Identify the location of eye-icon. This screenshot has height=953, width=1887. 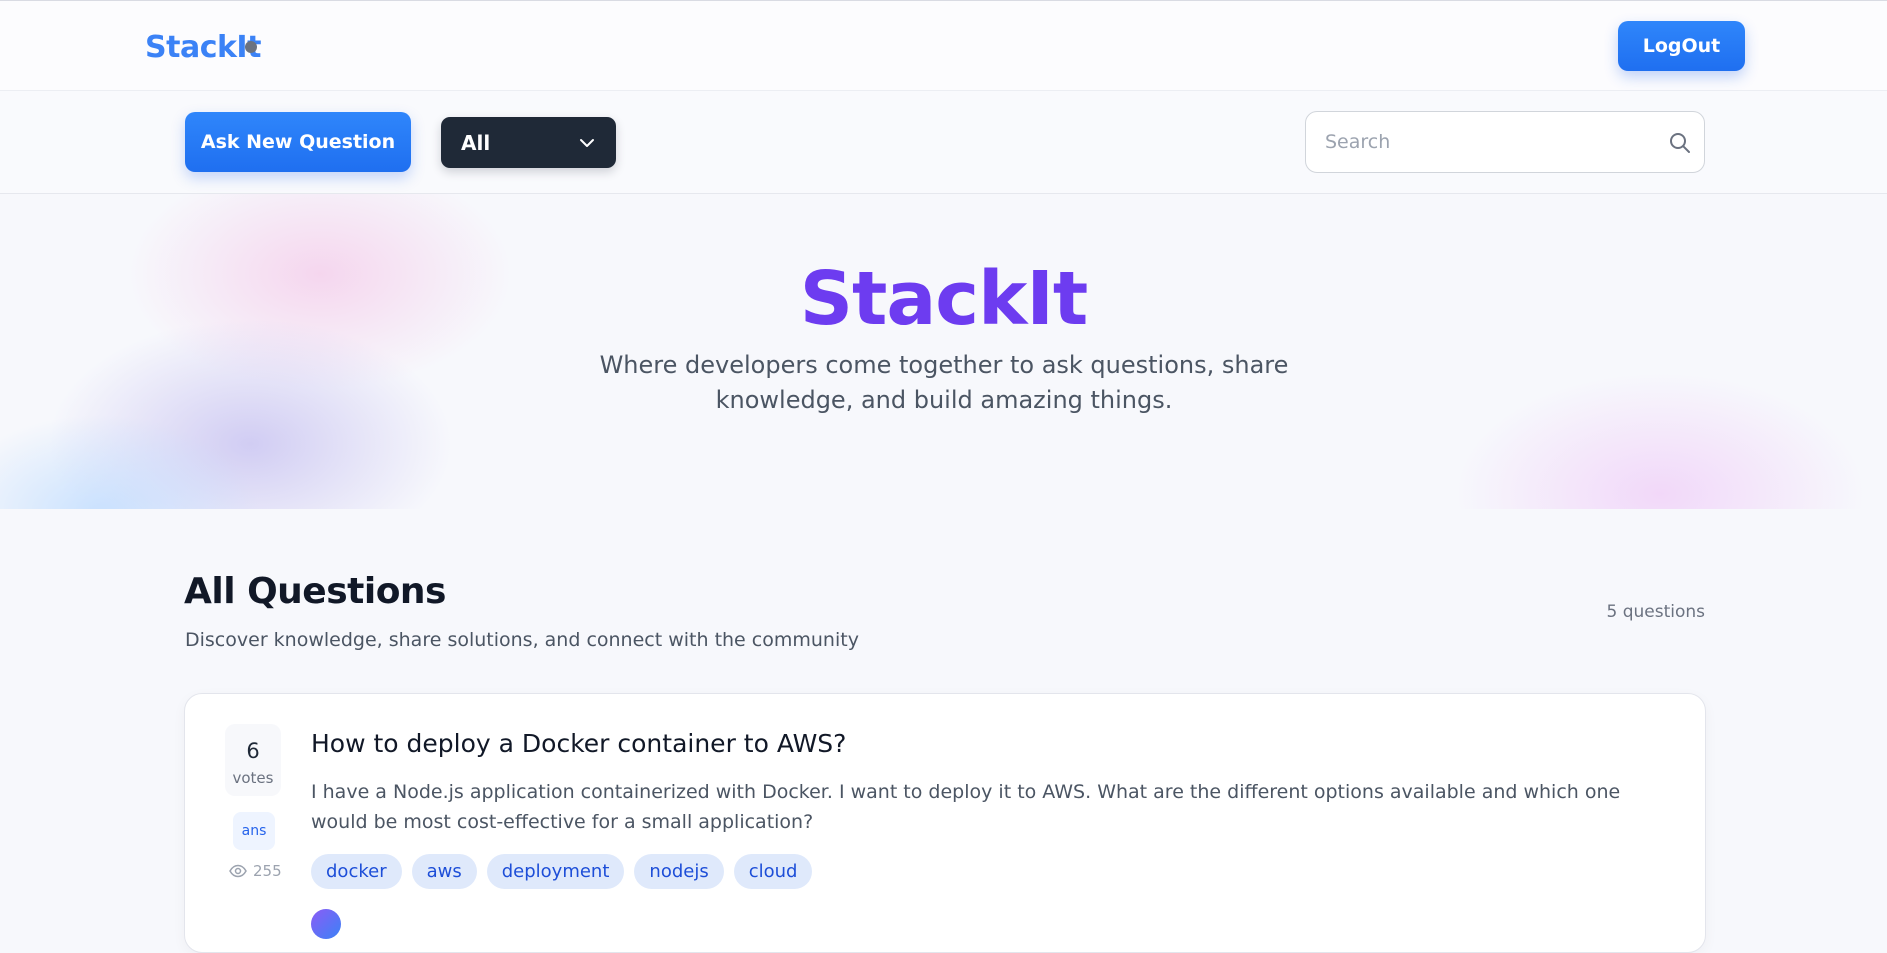
(238, 871).